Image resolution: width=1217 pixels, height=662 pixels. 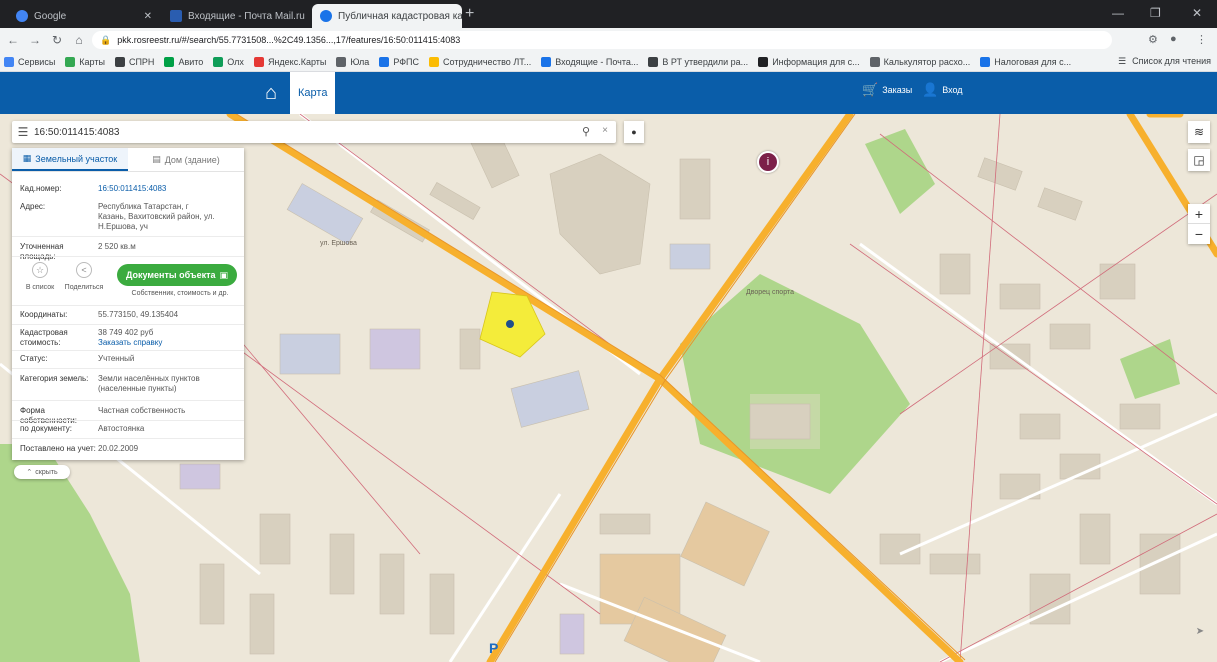 What do you see at coordinates (469, 14) in the screenshot?
I see `new-tab-button: +` at bounding box center [469, 14].